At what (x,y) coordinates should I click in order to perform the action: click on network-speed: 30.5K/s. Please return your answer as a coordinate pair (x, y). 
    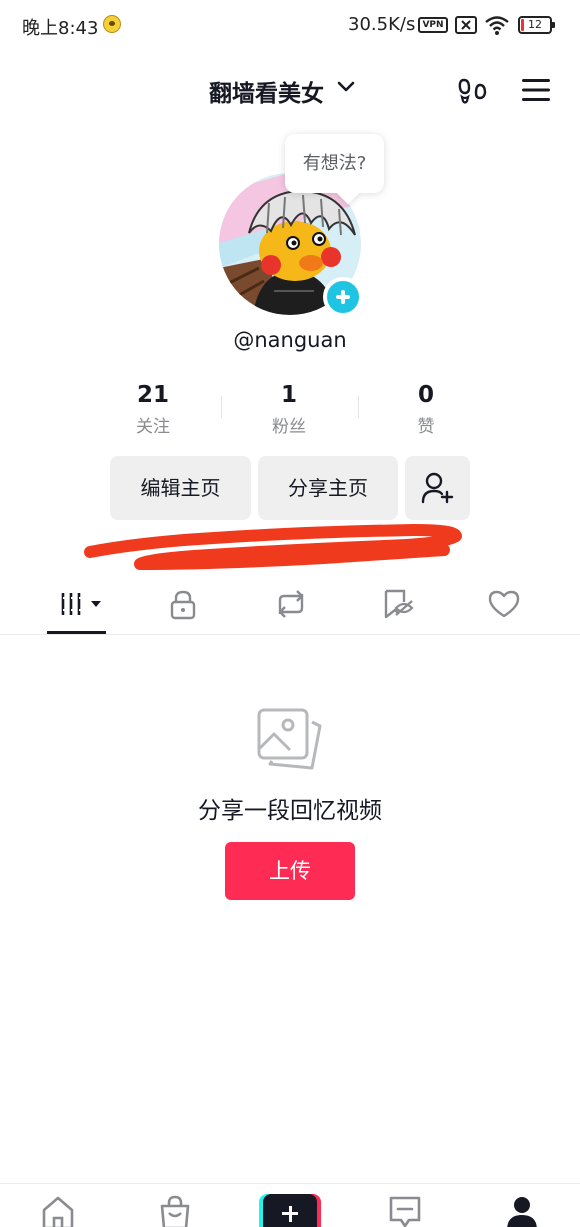
    Looking at the image, I should click on (382, 24).